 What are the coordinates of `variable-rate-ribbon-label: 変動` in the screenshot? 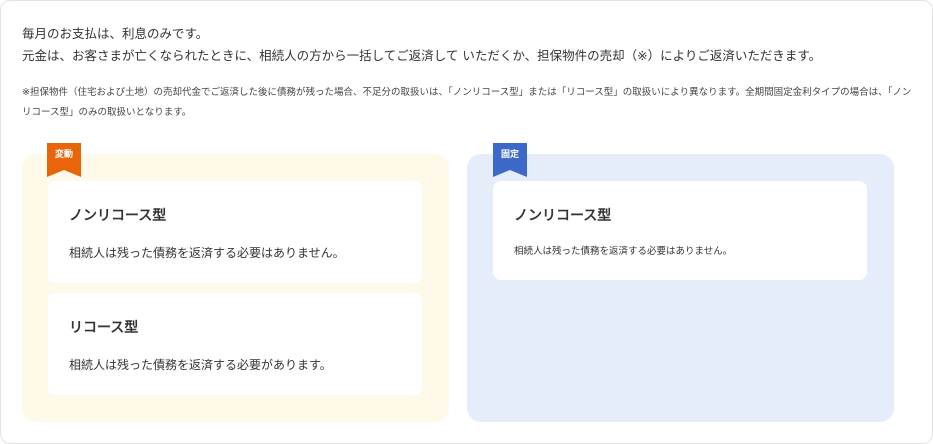 It's located at (63, 155).